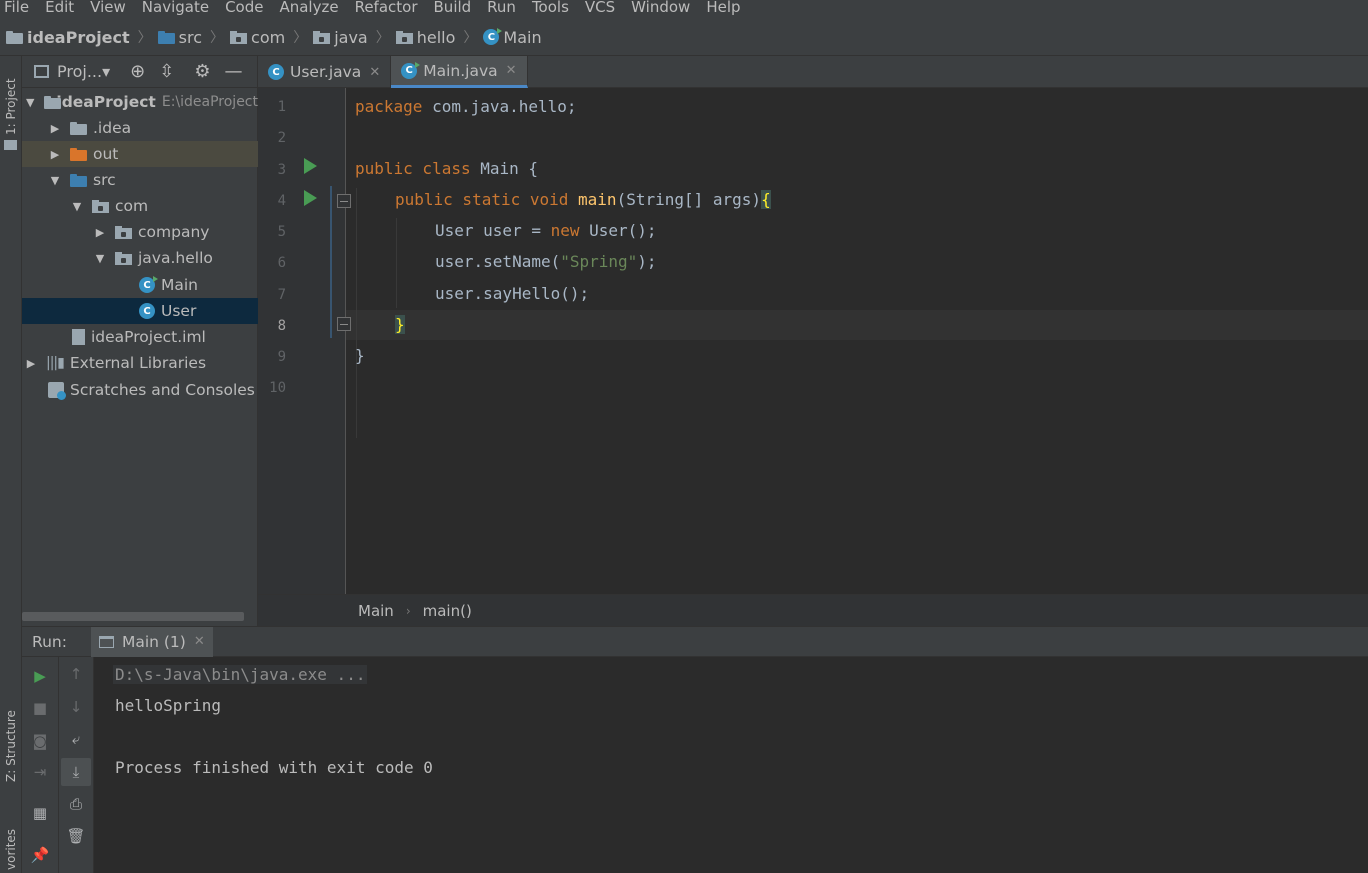 This screenshot has height=873, width=1368. What do you see at coordinates (140, 285) in the screenshot?
I see `tree-item-main: C Main` at bounding box center [140, 285].